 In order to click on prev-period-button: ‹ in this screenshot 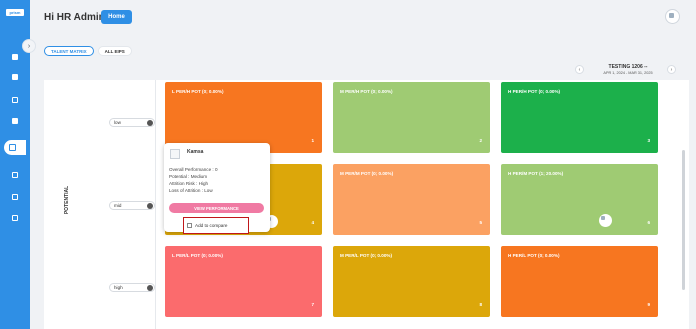, I will do `click(579, 69)`.